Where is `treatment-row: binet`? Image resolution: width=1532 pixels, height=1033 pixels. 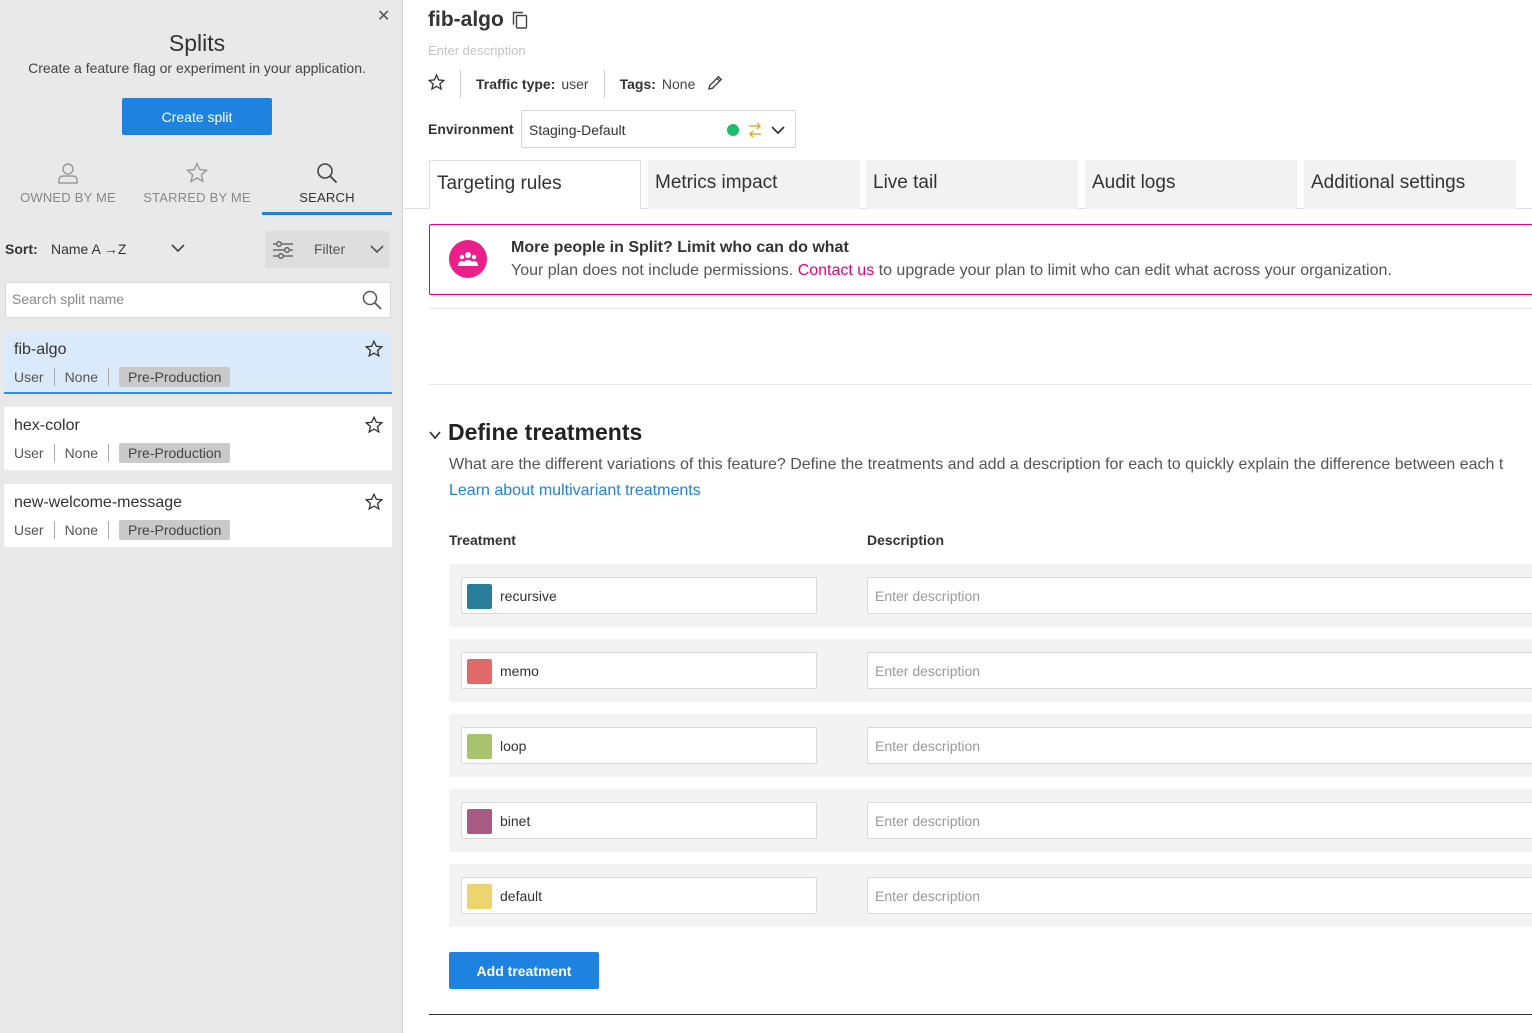 treatment-row: binet is located at coordinates (990, 820).